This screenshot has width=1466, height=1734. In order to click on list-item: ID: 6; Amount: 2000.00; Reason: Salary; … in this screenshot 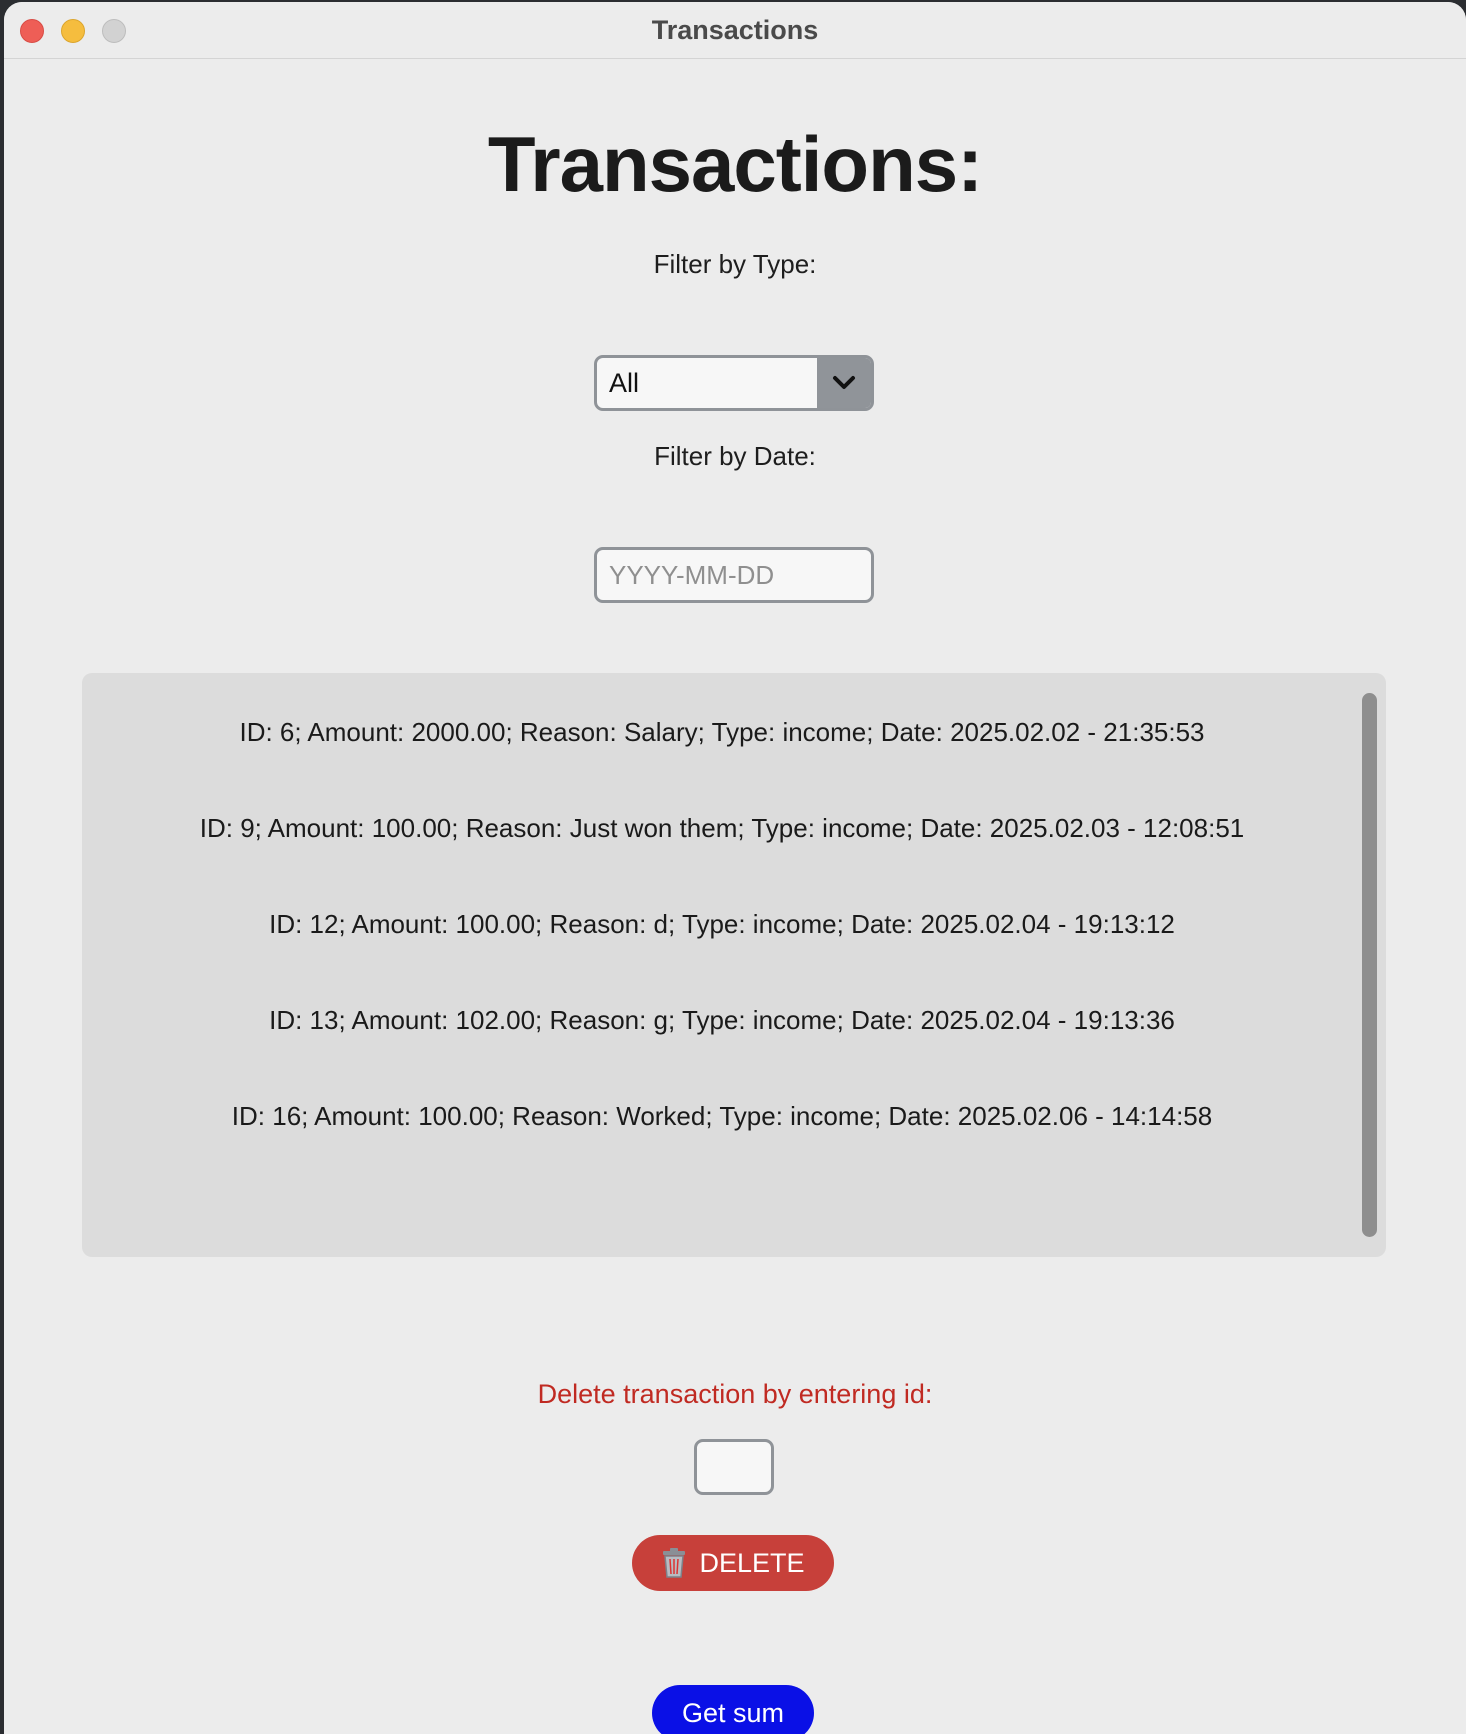, I will do `click(722, 732)`.